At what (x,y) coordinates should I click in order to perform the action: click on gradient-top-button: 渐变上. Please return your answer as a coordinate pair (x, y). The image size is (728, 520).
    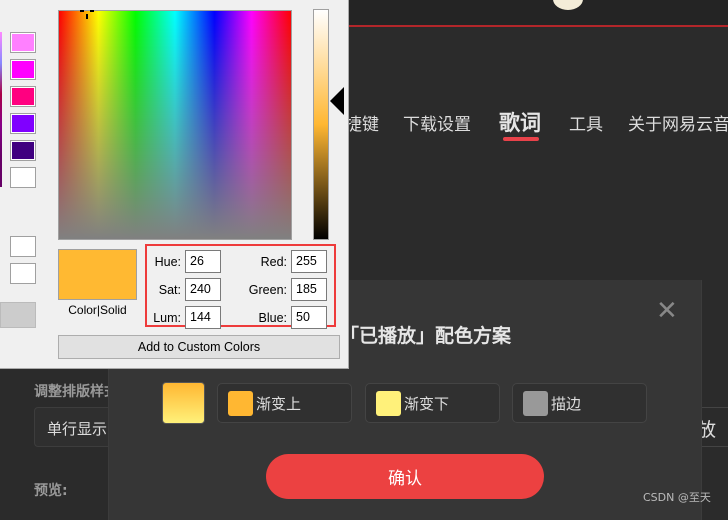
    Looking at the image, I should click on (284, 403).